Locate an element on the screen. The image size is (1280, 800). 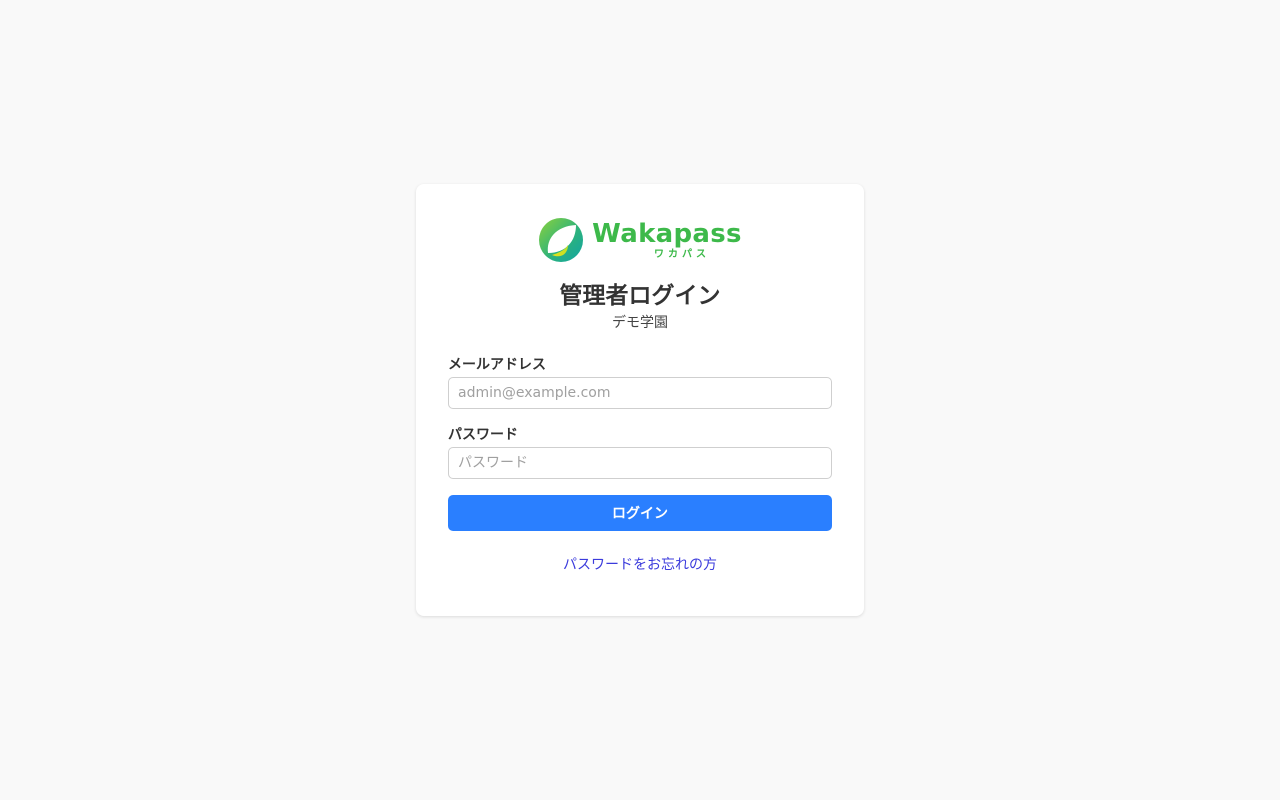
page-title: 管理者ログイン is located at coordinates (640, 296).